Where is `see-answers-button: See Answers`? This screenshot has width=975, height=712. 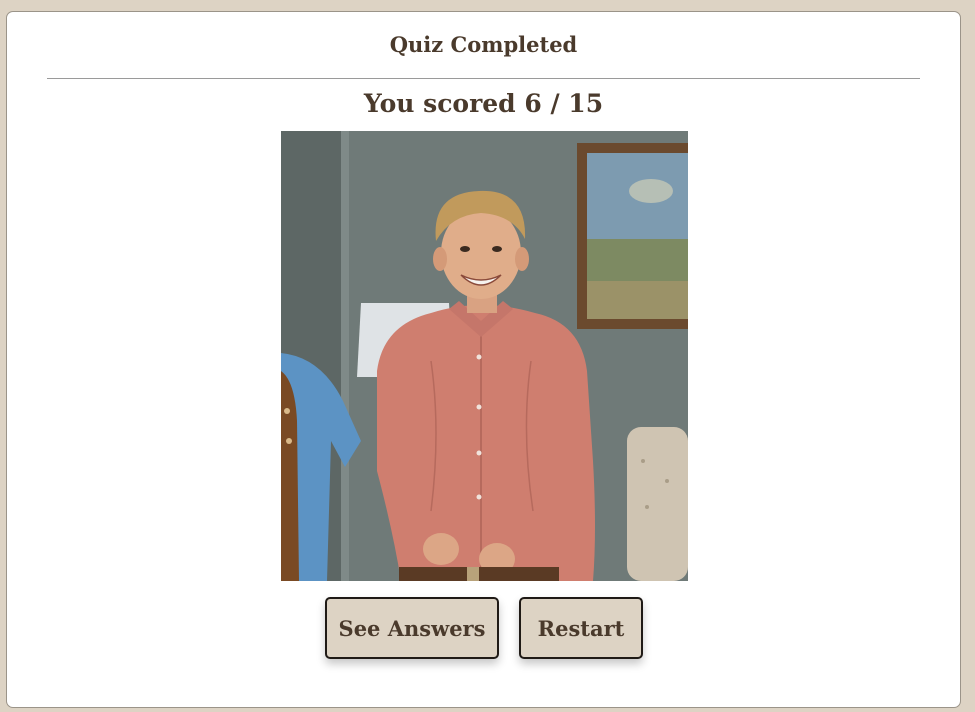 see-answers-button: See Answers is located at coordinates (412, 628).